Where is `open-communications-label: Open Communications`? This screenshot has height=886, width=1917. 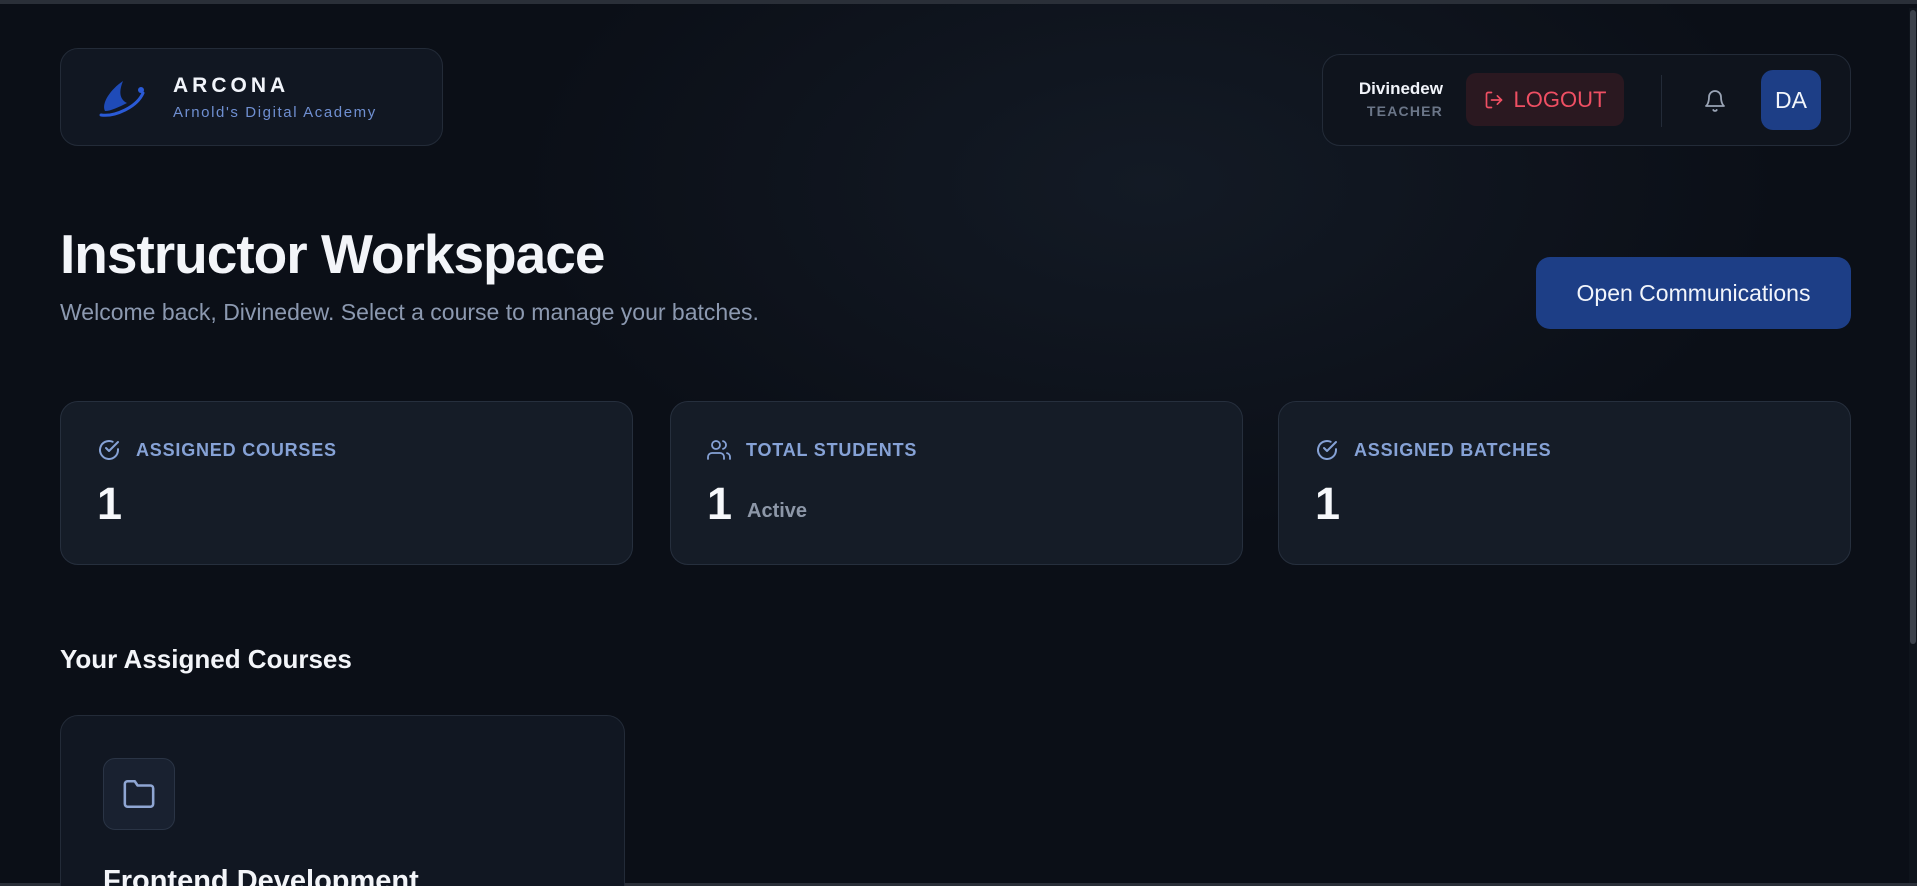 open-communications-label: Open Communications is located at coordinates (1693, 292).